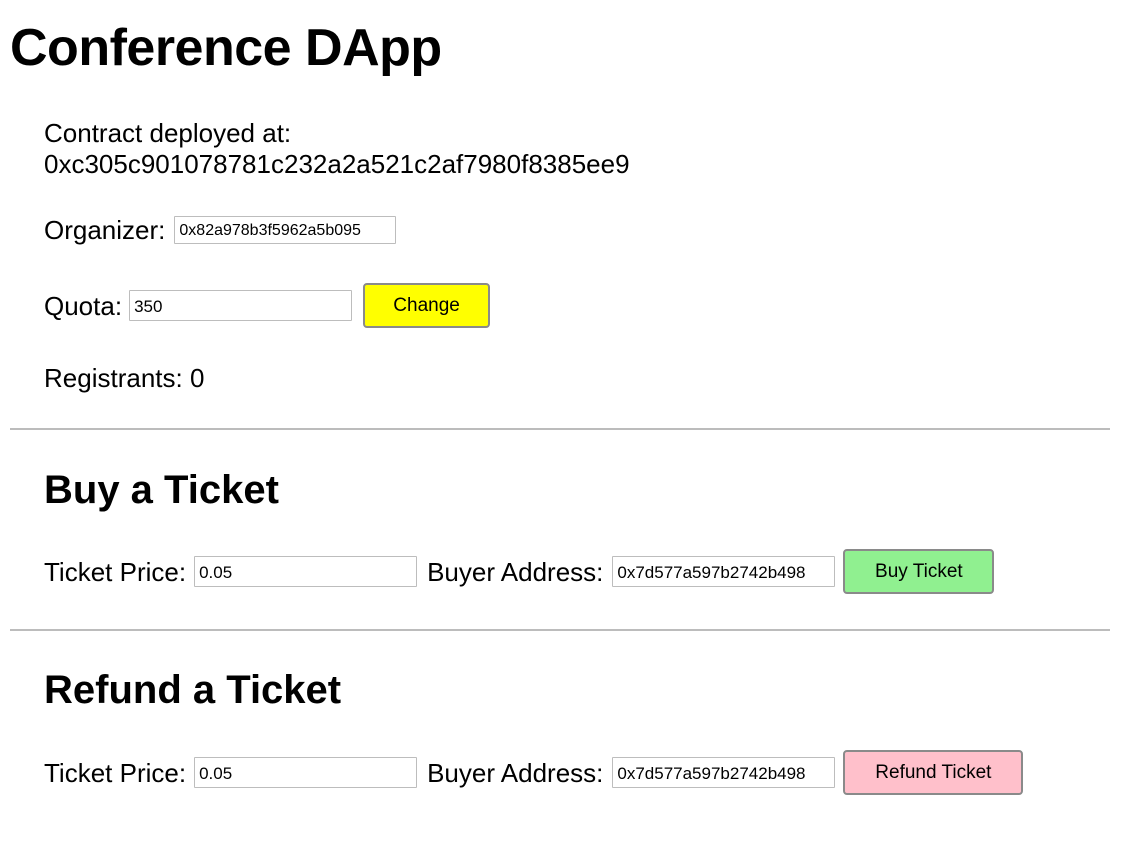 Image resolution: width=1134 pixels, height=844 pixels. I want to click on buy-buyer-label: Buyer Address:, so click(515, 571).